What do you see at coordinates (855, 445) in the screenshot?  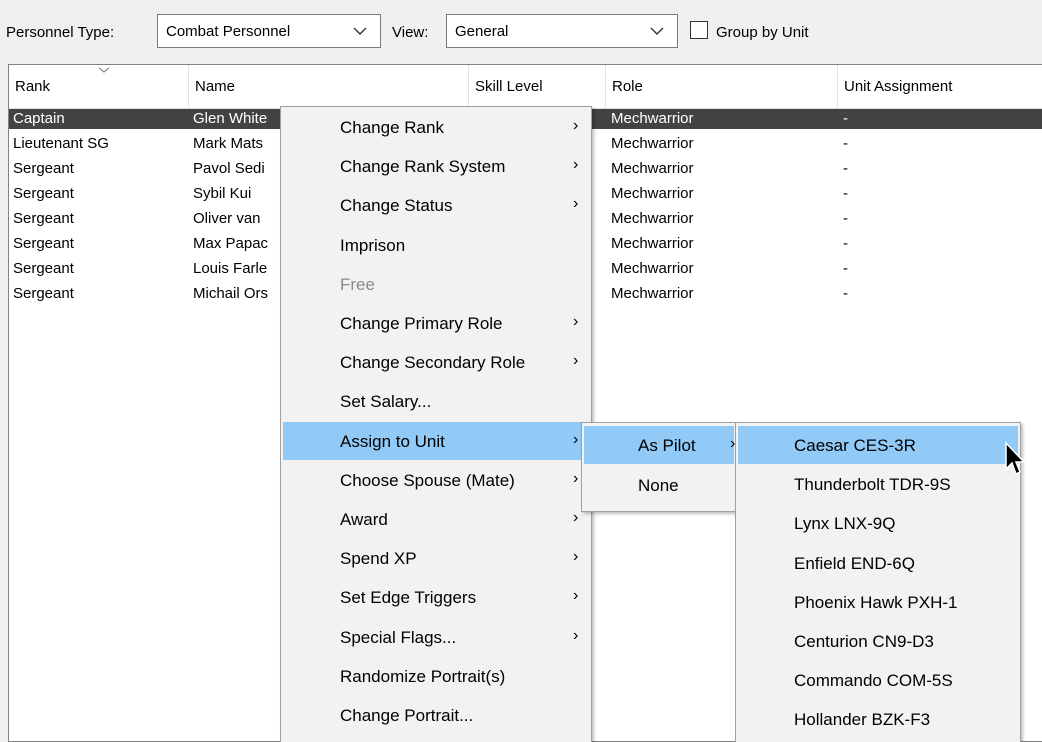 I see `menu-item-label: Caesar CES-3R` at bounding box center [855, 445].